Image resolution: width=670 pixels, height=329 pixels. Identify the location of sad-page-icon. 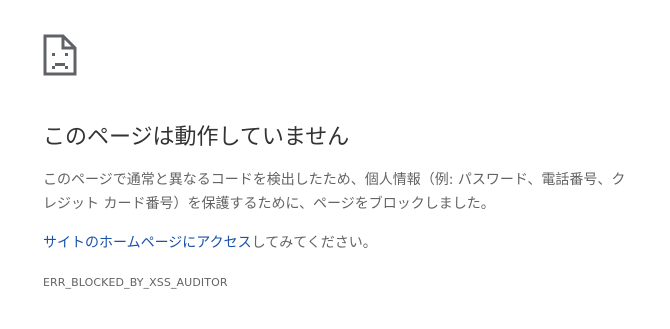
(60, 55).